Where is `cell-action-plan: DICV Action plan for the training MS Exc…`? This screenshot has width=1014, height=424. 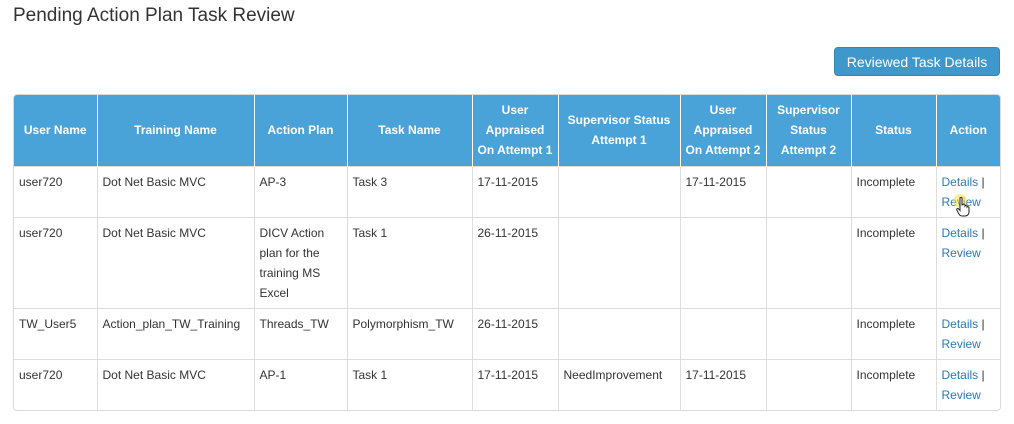
cell-action-plan: DICV Action plan for the training MS Exc… is located at coordinates (301, 262).